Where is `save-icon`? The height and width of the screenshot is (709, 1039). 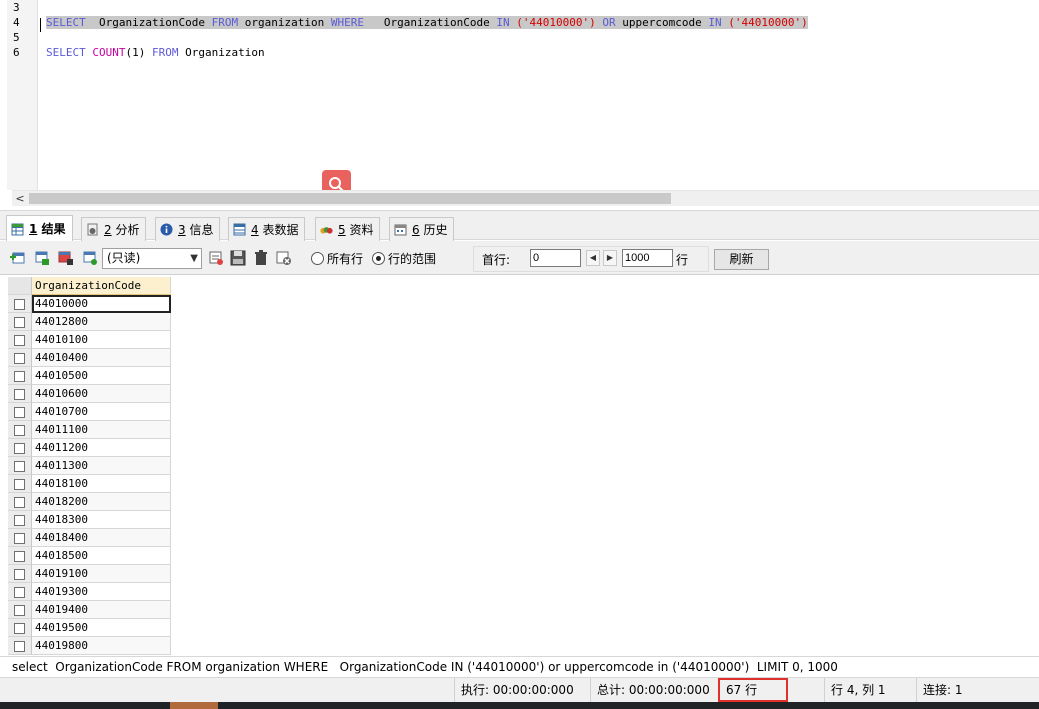 save-icon is located at coordinates (238, 258).